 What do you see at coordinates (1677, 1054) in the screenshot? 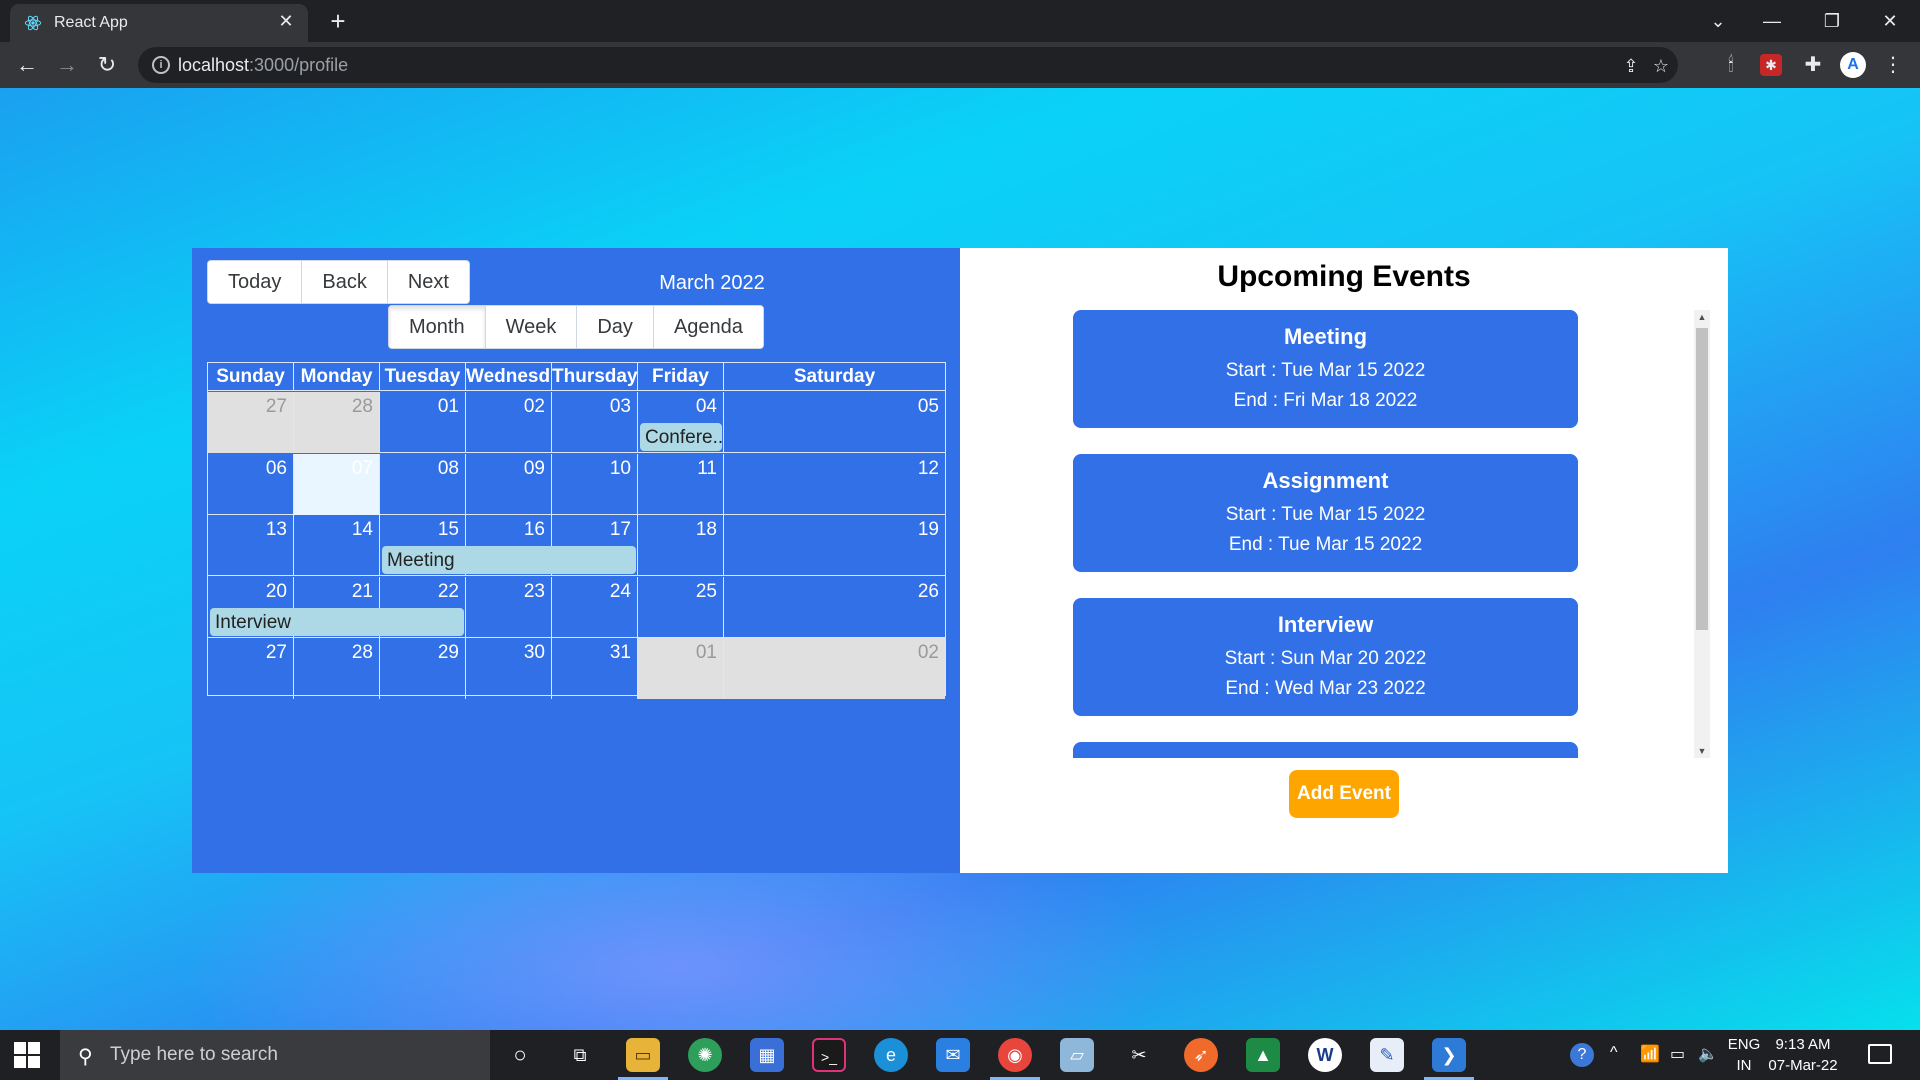
I see `battery-icon: ▭` at bounding box center [1677, 1054].